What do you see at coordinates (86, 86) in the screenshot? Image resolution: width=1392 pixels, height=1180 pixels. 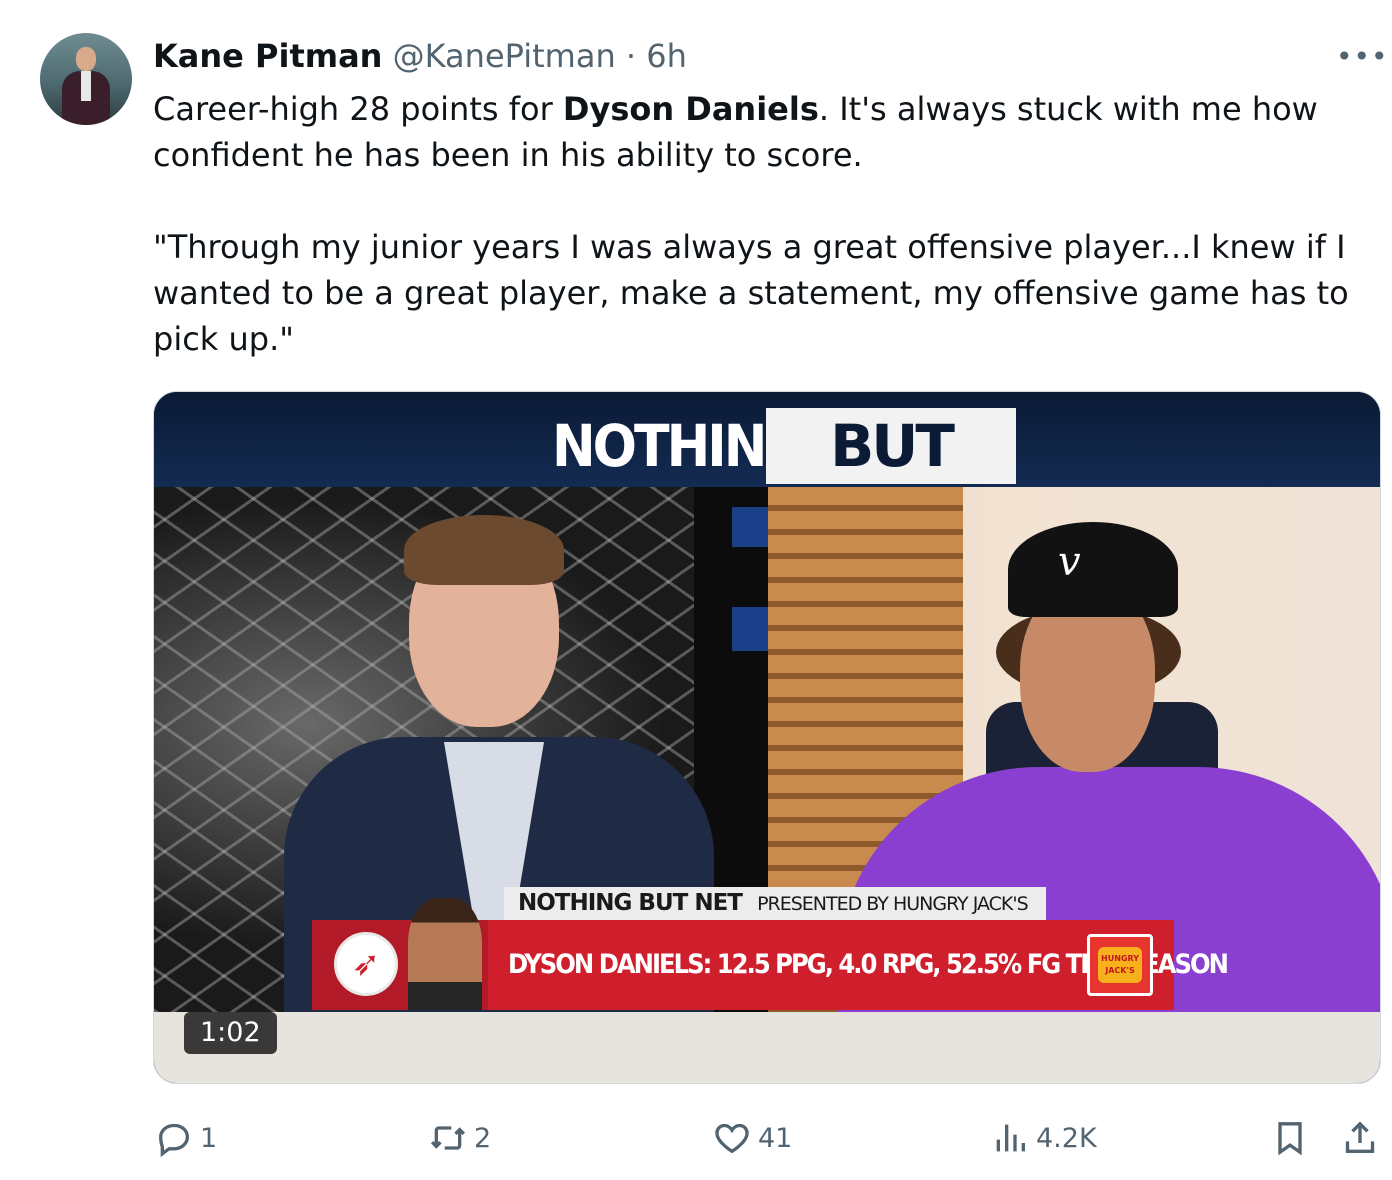 I see `avatar-shirt` at bounding box center [86, 86].